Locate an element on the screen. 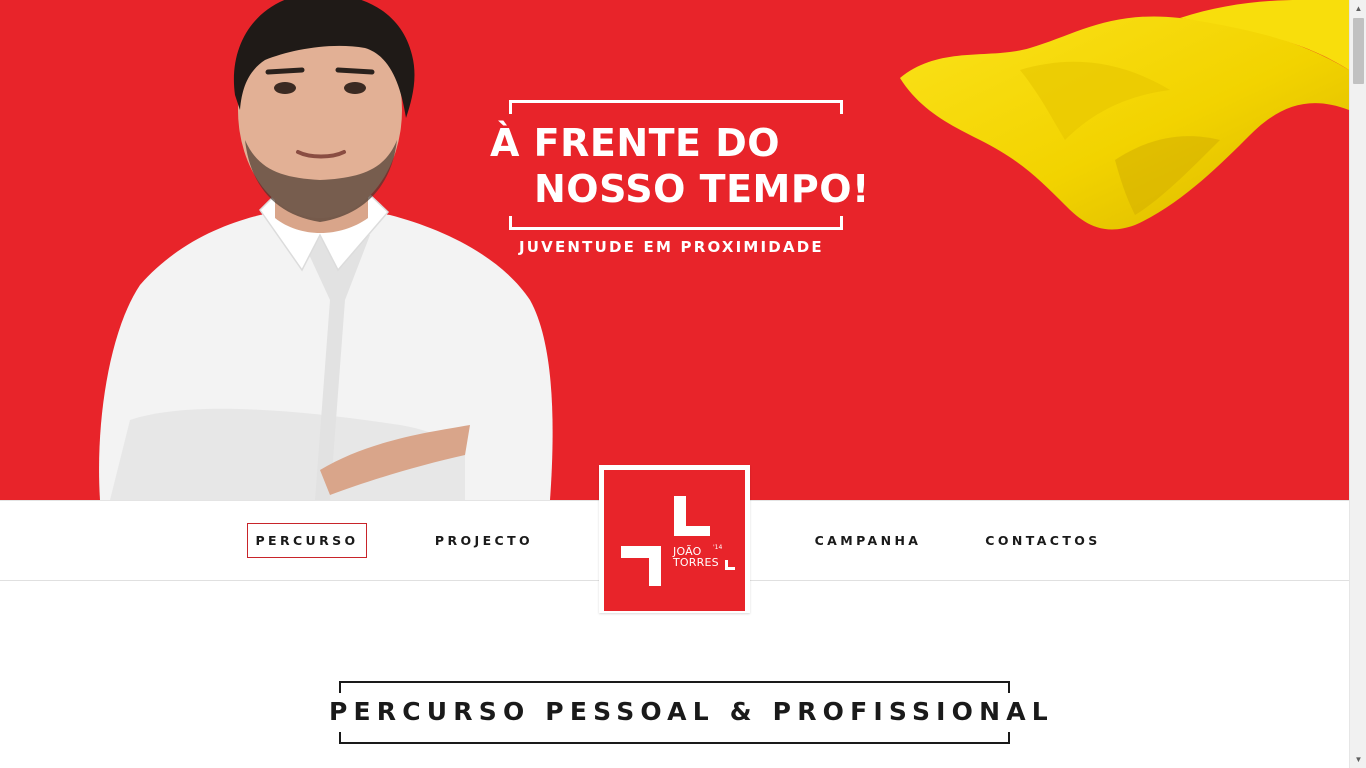 This screenshot has width=1366, height=768. corner-brackets-icon is located at coordinates (678, 541).